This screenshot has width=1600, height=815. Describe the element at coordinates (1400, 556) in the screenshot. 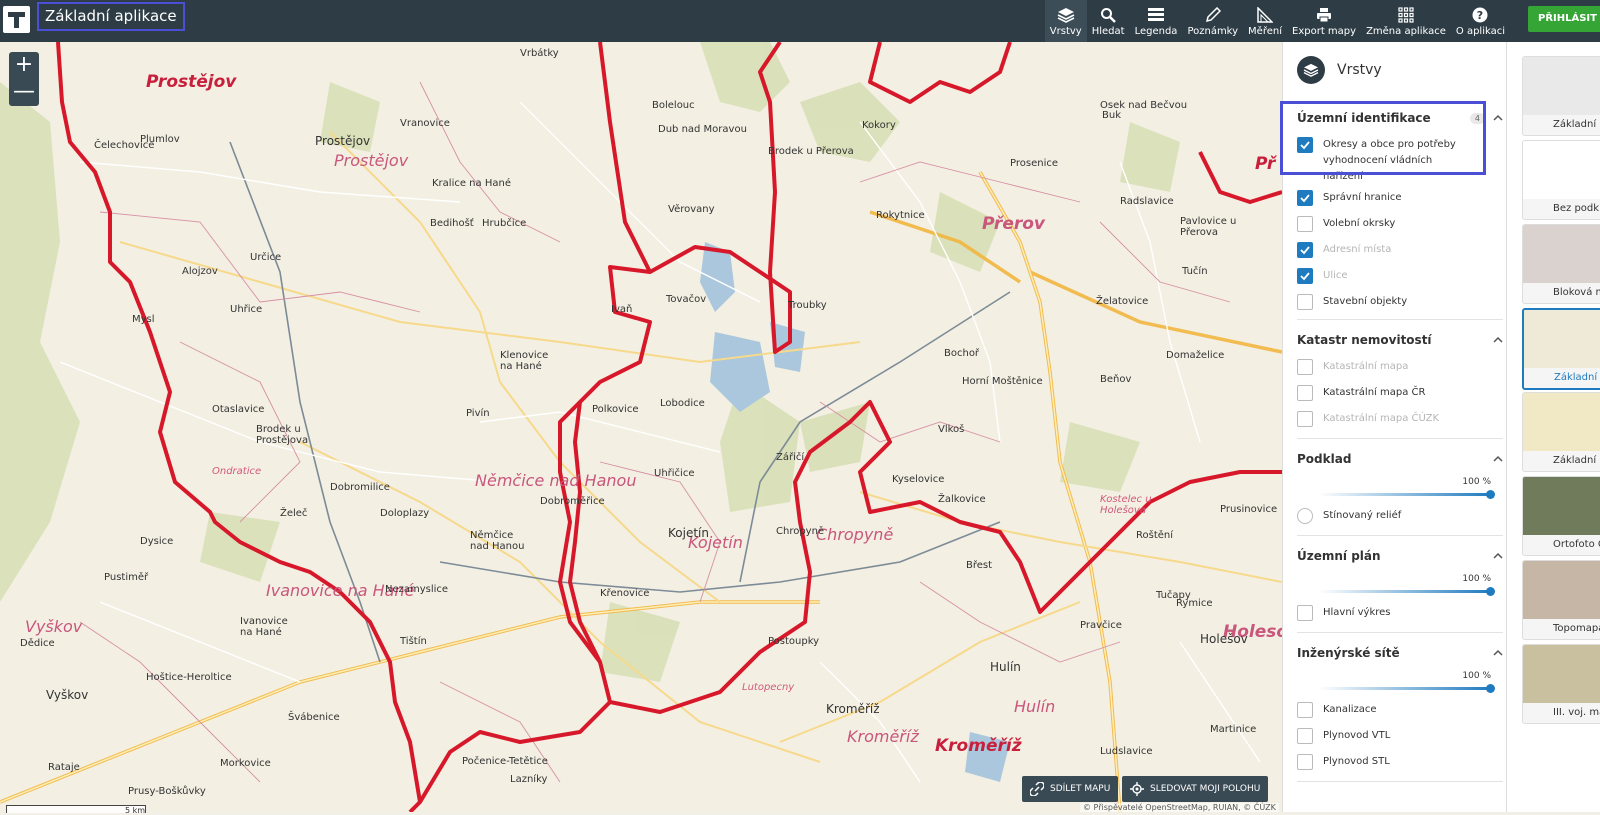

I see `layer-group-header: Územní plán` at that location.